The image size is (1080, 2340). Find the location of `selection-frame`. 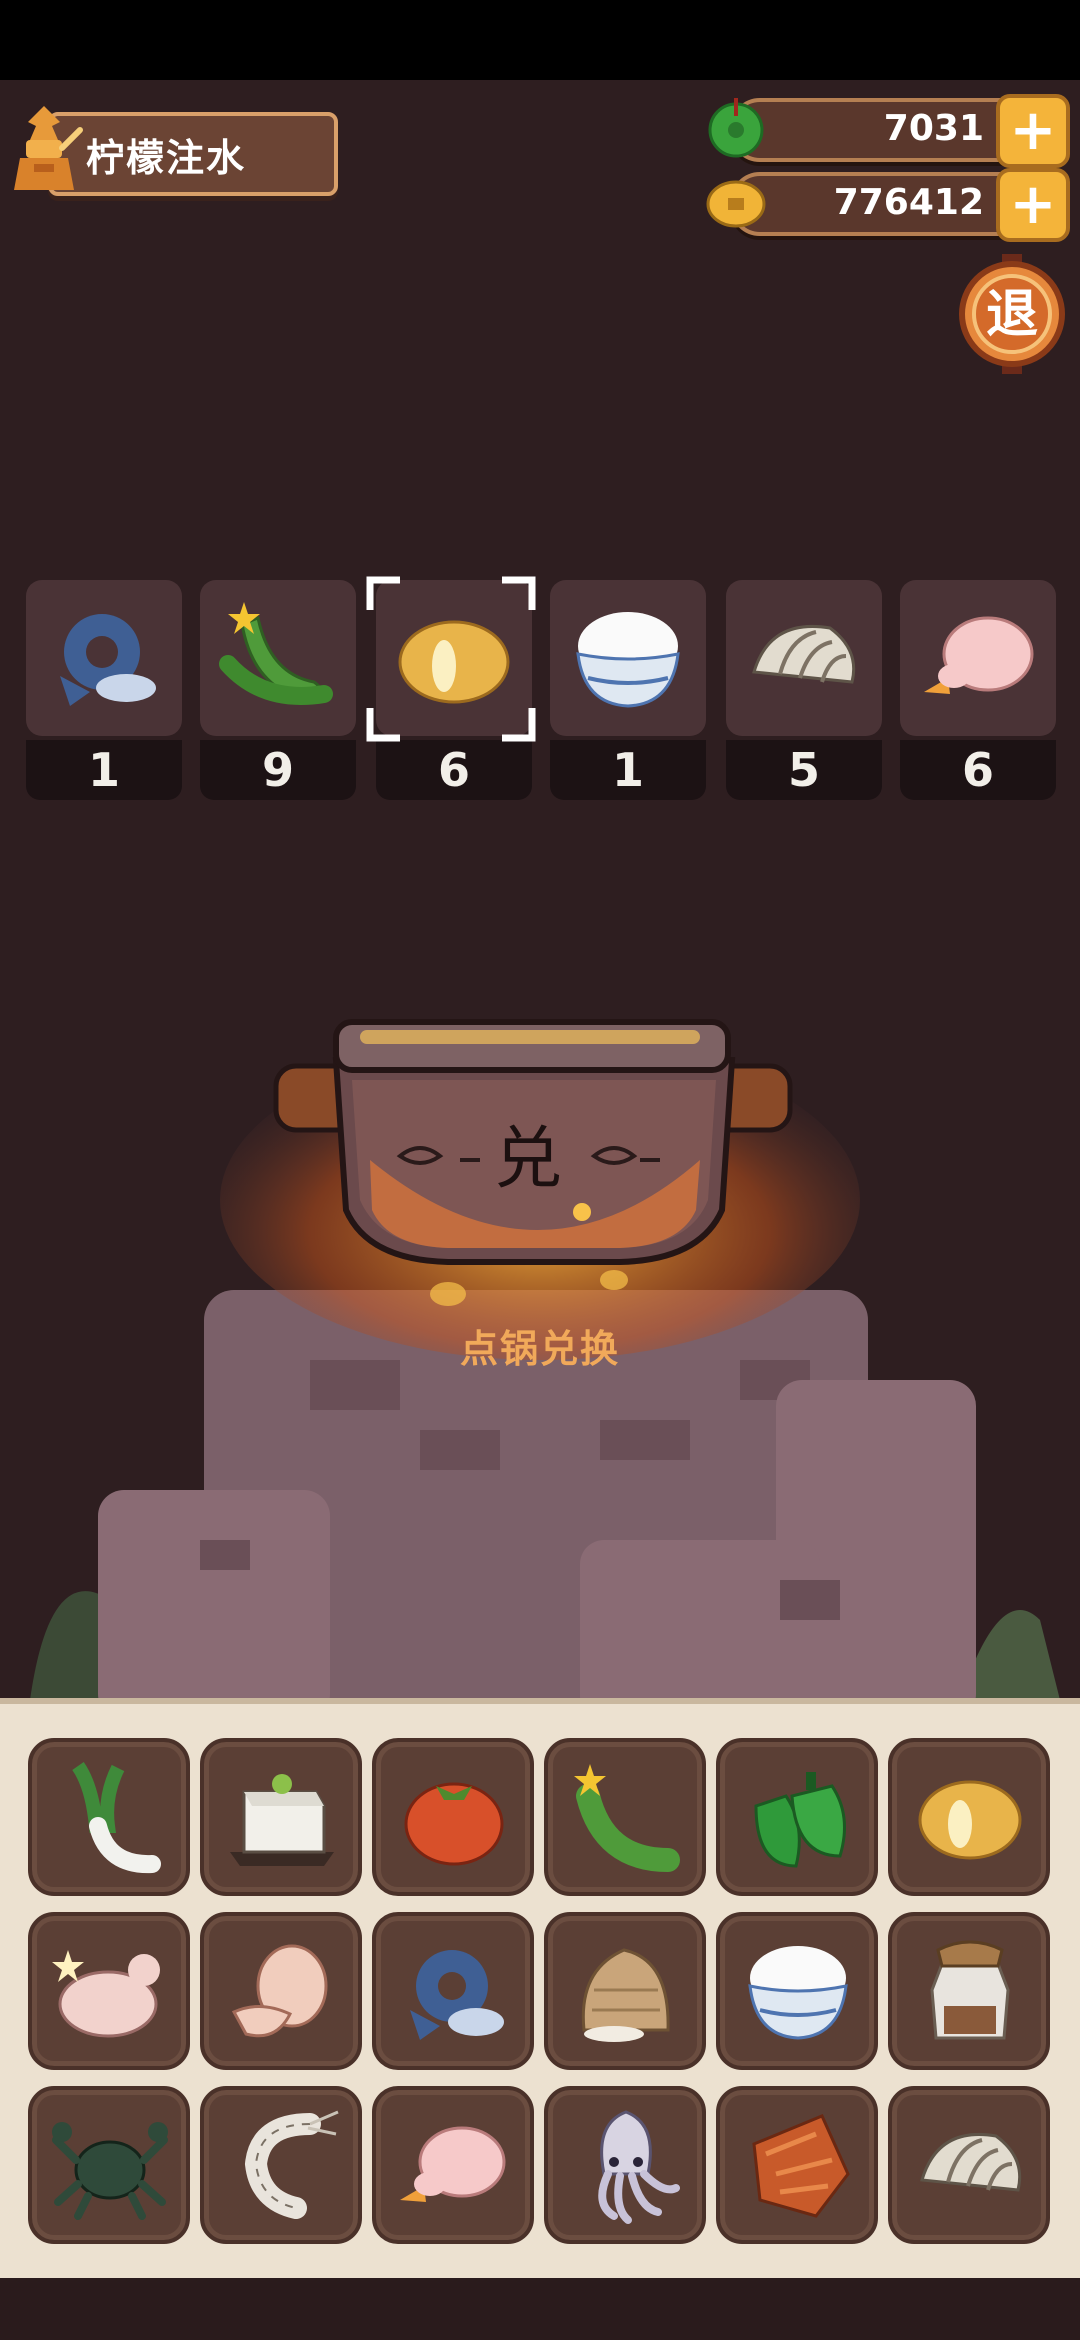

selection-frame is located at coordinates (451, 659).